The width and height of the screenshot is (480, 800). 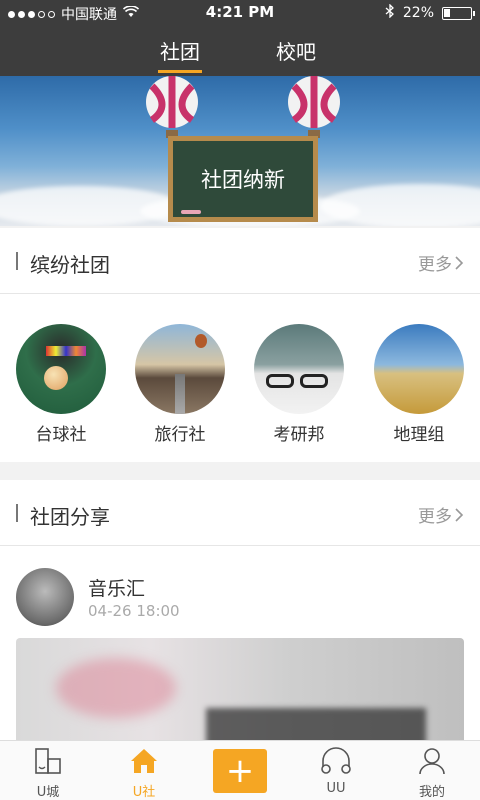 I want to click on home-icon, so click(x=144, y=761).